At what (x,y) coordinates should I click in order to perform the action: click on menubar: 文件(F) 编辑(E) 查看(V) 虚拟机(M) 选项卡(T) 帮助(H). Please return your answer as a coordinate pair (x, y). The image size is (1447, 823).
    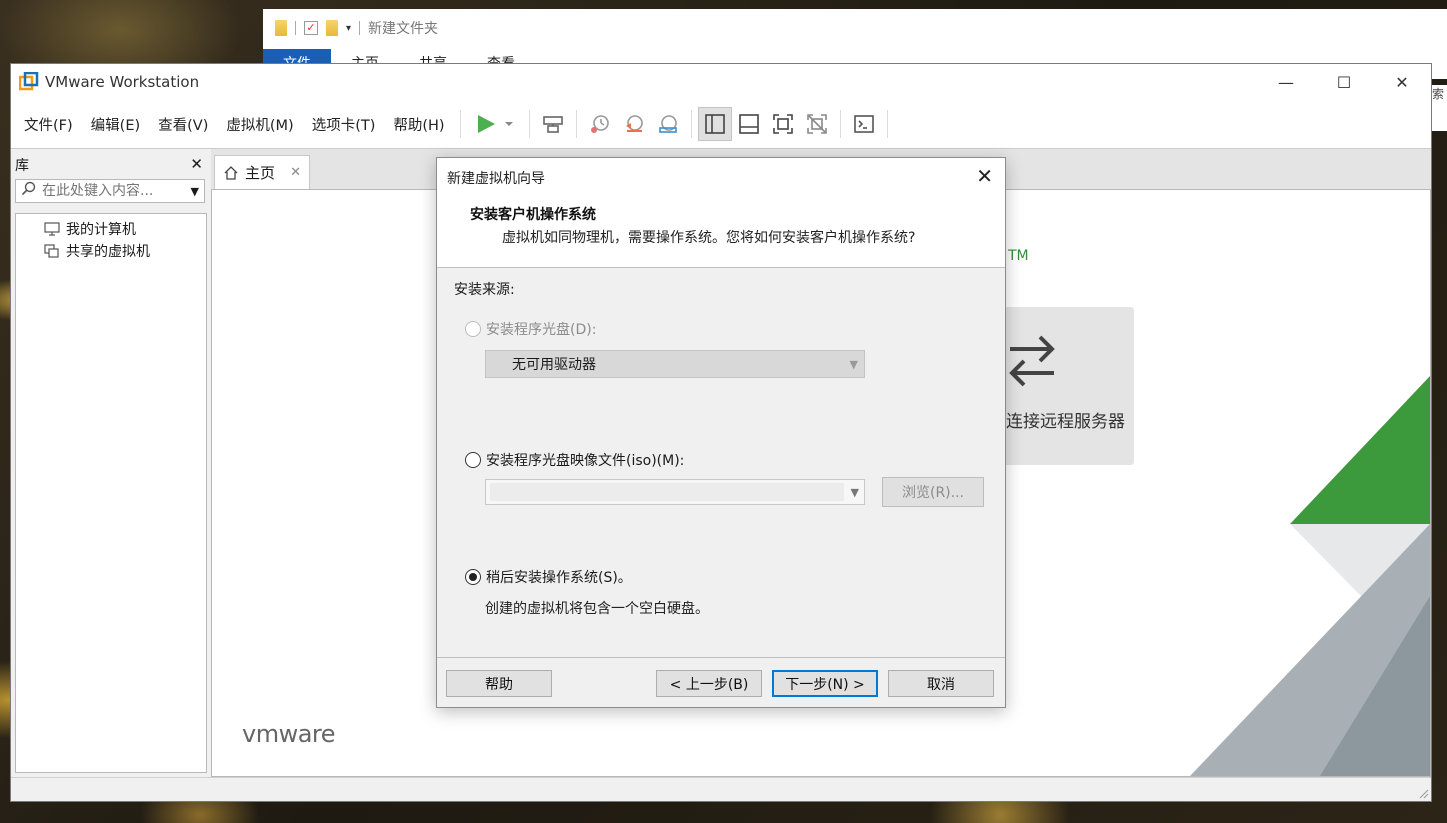
    Looking at the image, I should click on (721, 124).